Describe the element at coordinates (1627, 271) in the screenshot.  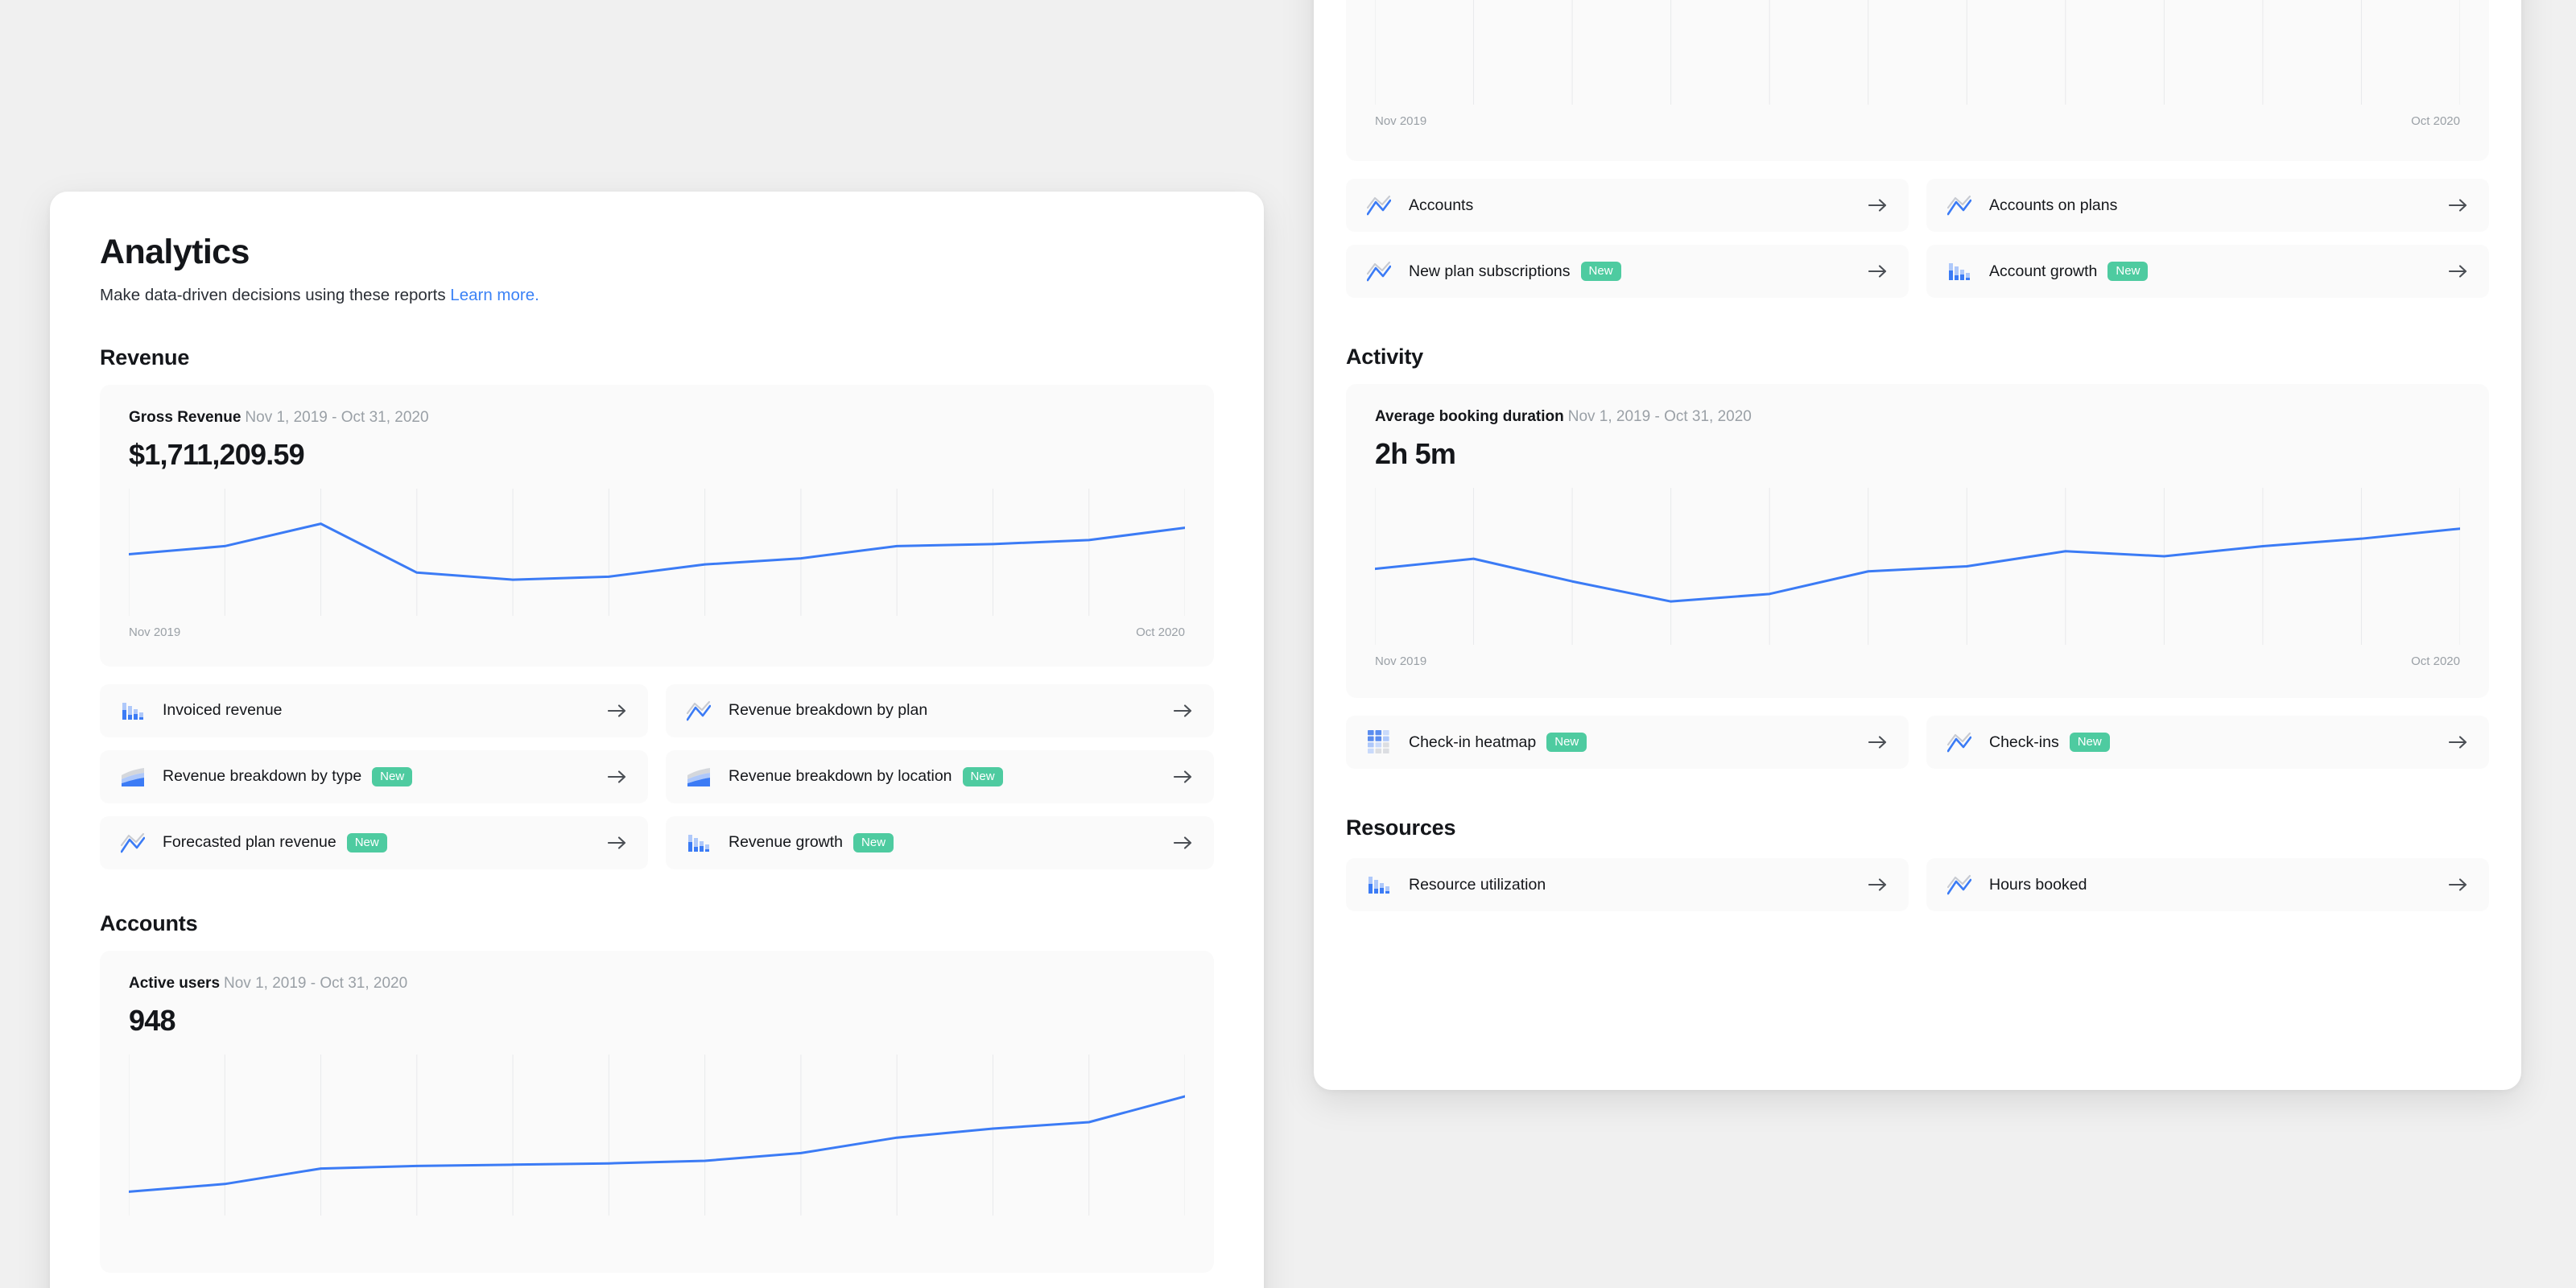
I see `report-row: New plan subscriptions New` at that location.